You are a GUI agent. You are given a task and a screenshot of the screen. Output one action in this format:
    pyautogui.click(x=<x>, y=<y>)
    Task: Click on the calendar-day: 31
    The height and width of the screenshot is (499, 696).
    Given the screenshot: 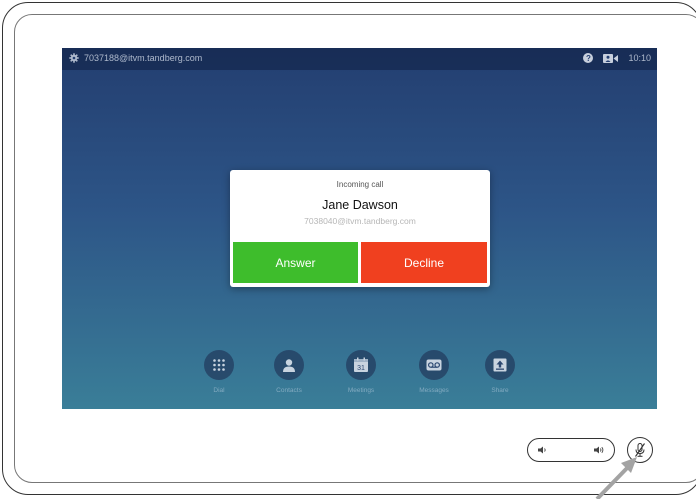 What is the action you would take?
    pyautogui.click(x=361, y=368)
    